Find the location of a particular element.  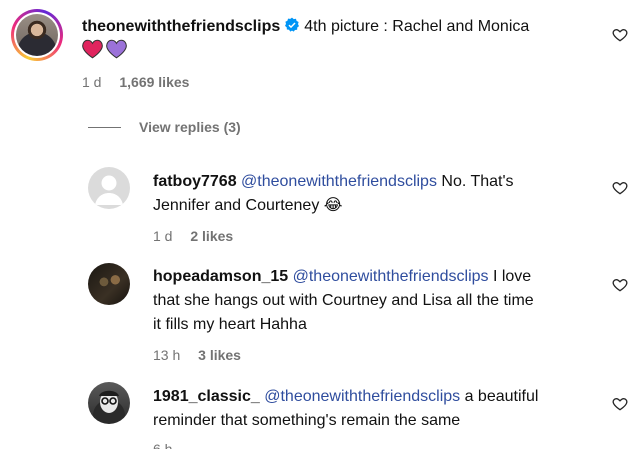

main-comment-emoji is located at coordinates (104, 50).